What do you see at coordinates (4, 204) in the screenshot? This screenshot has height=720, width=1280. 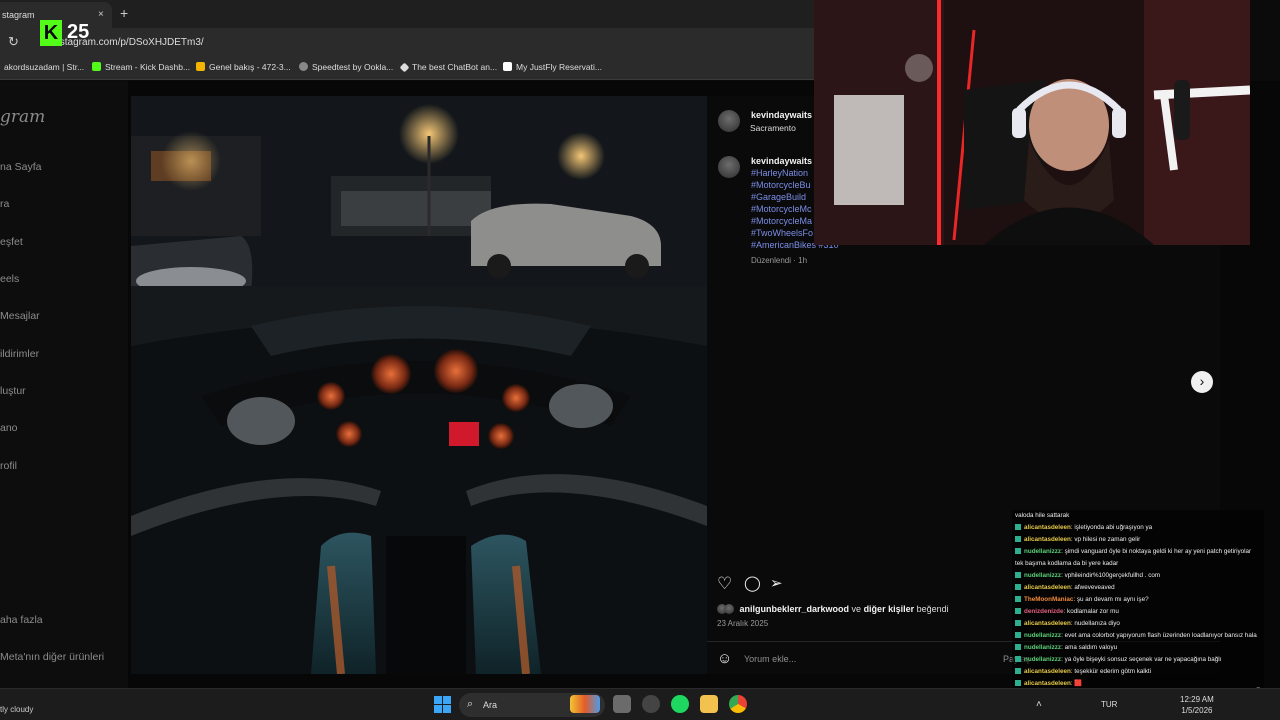 I see `nav-search: ra` at bounding box center [4, 204].